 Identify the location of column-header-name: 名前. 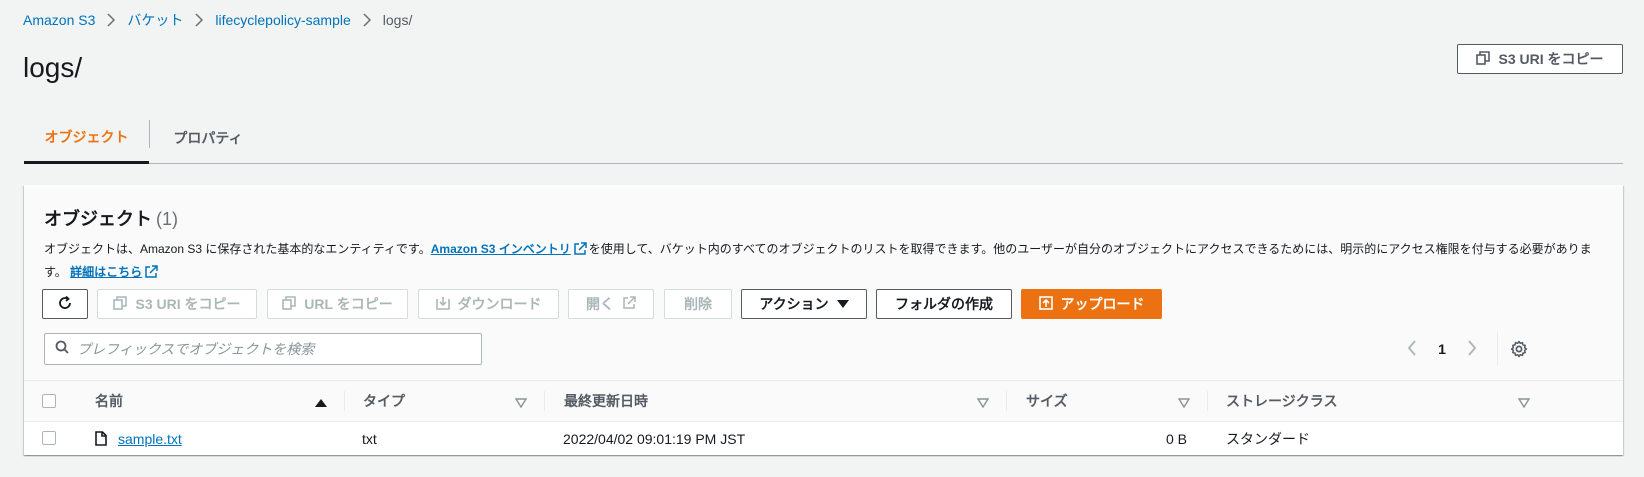
(109, 401).